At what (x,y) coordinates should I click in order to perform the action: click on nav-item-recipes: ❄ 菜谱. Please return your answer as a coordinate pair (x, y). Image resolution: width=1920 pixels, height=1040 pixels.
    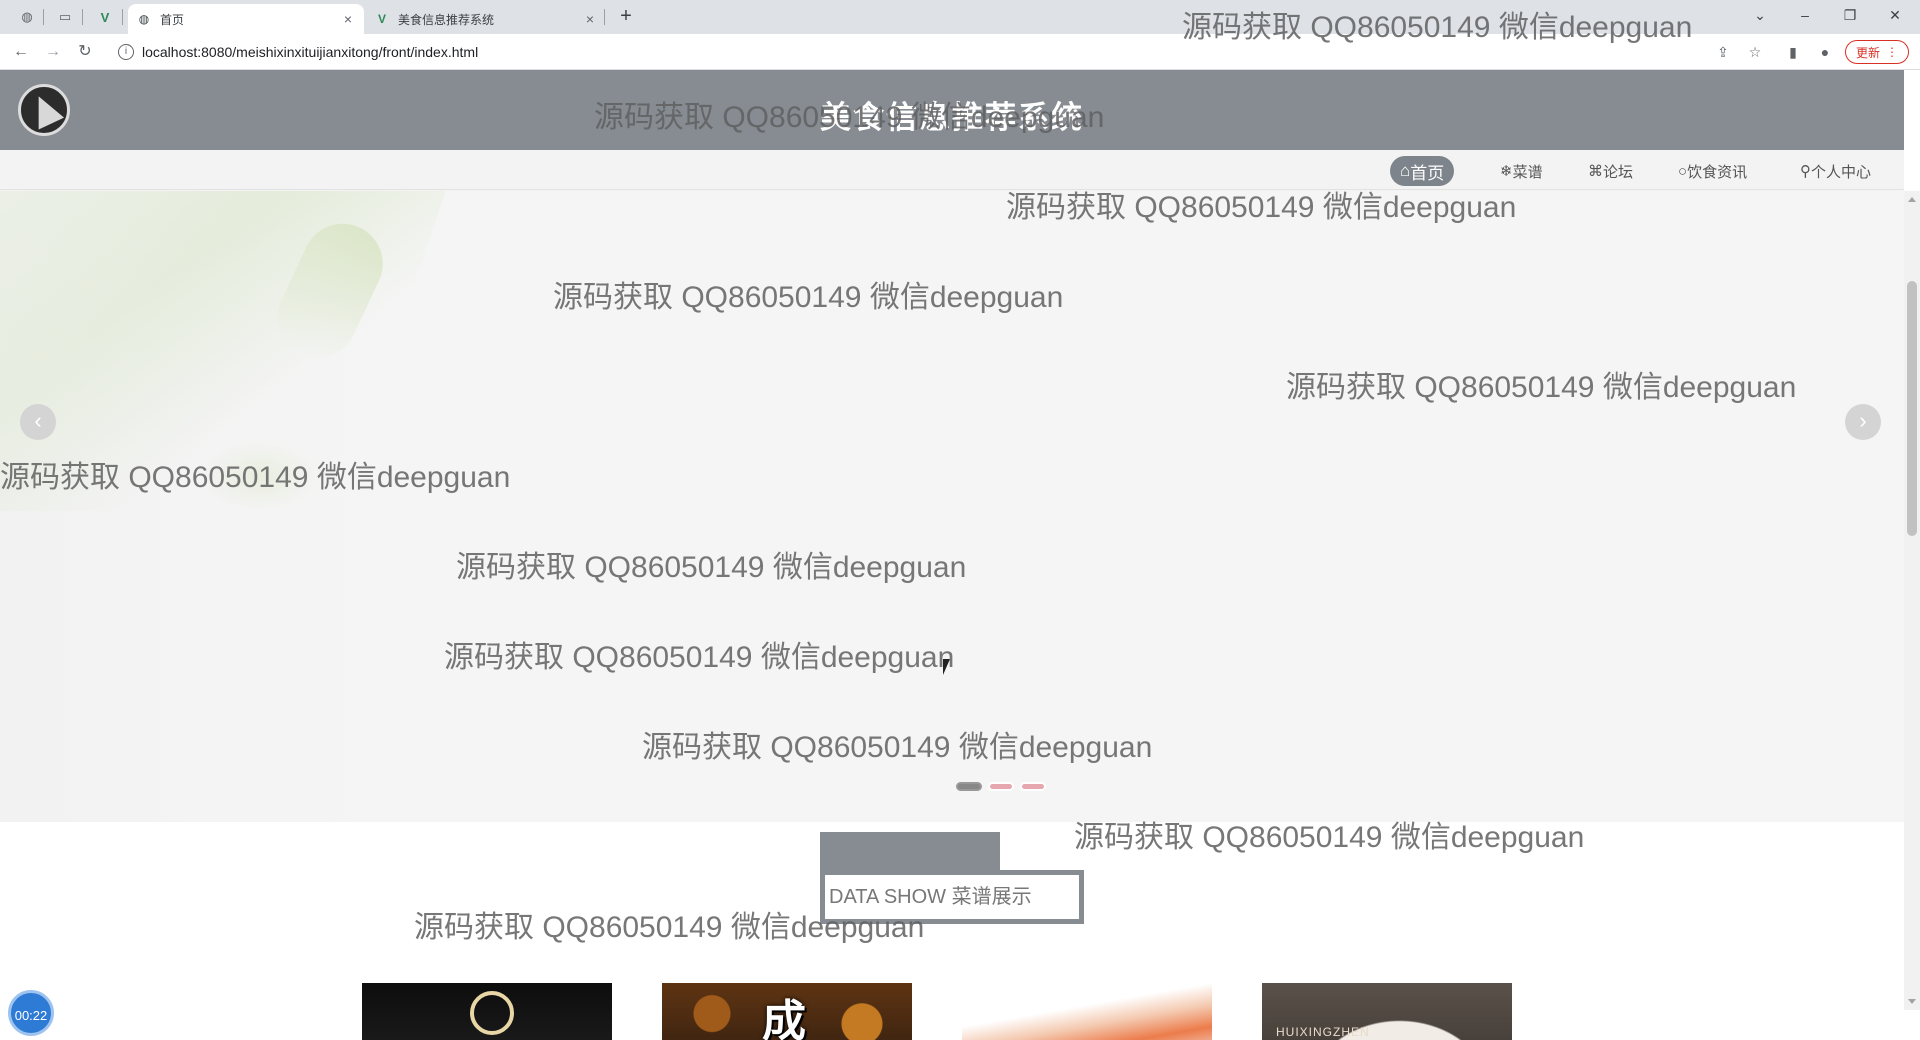
    Looking at the image, I should click on (1521, 171).